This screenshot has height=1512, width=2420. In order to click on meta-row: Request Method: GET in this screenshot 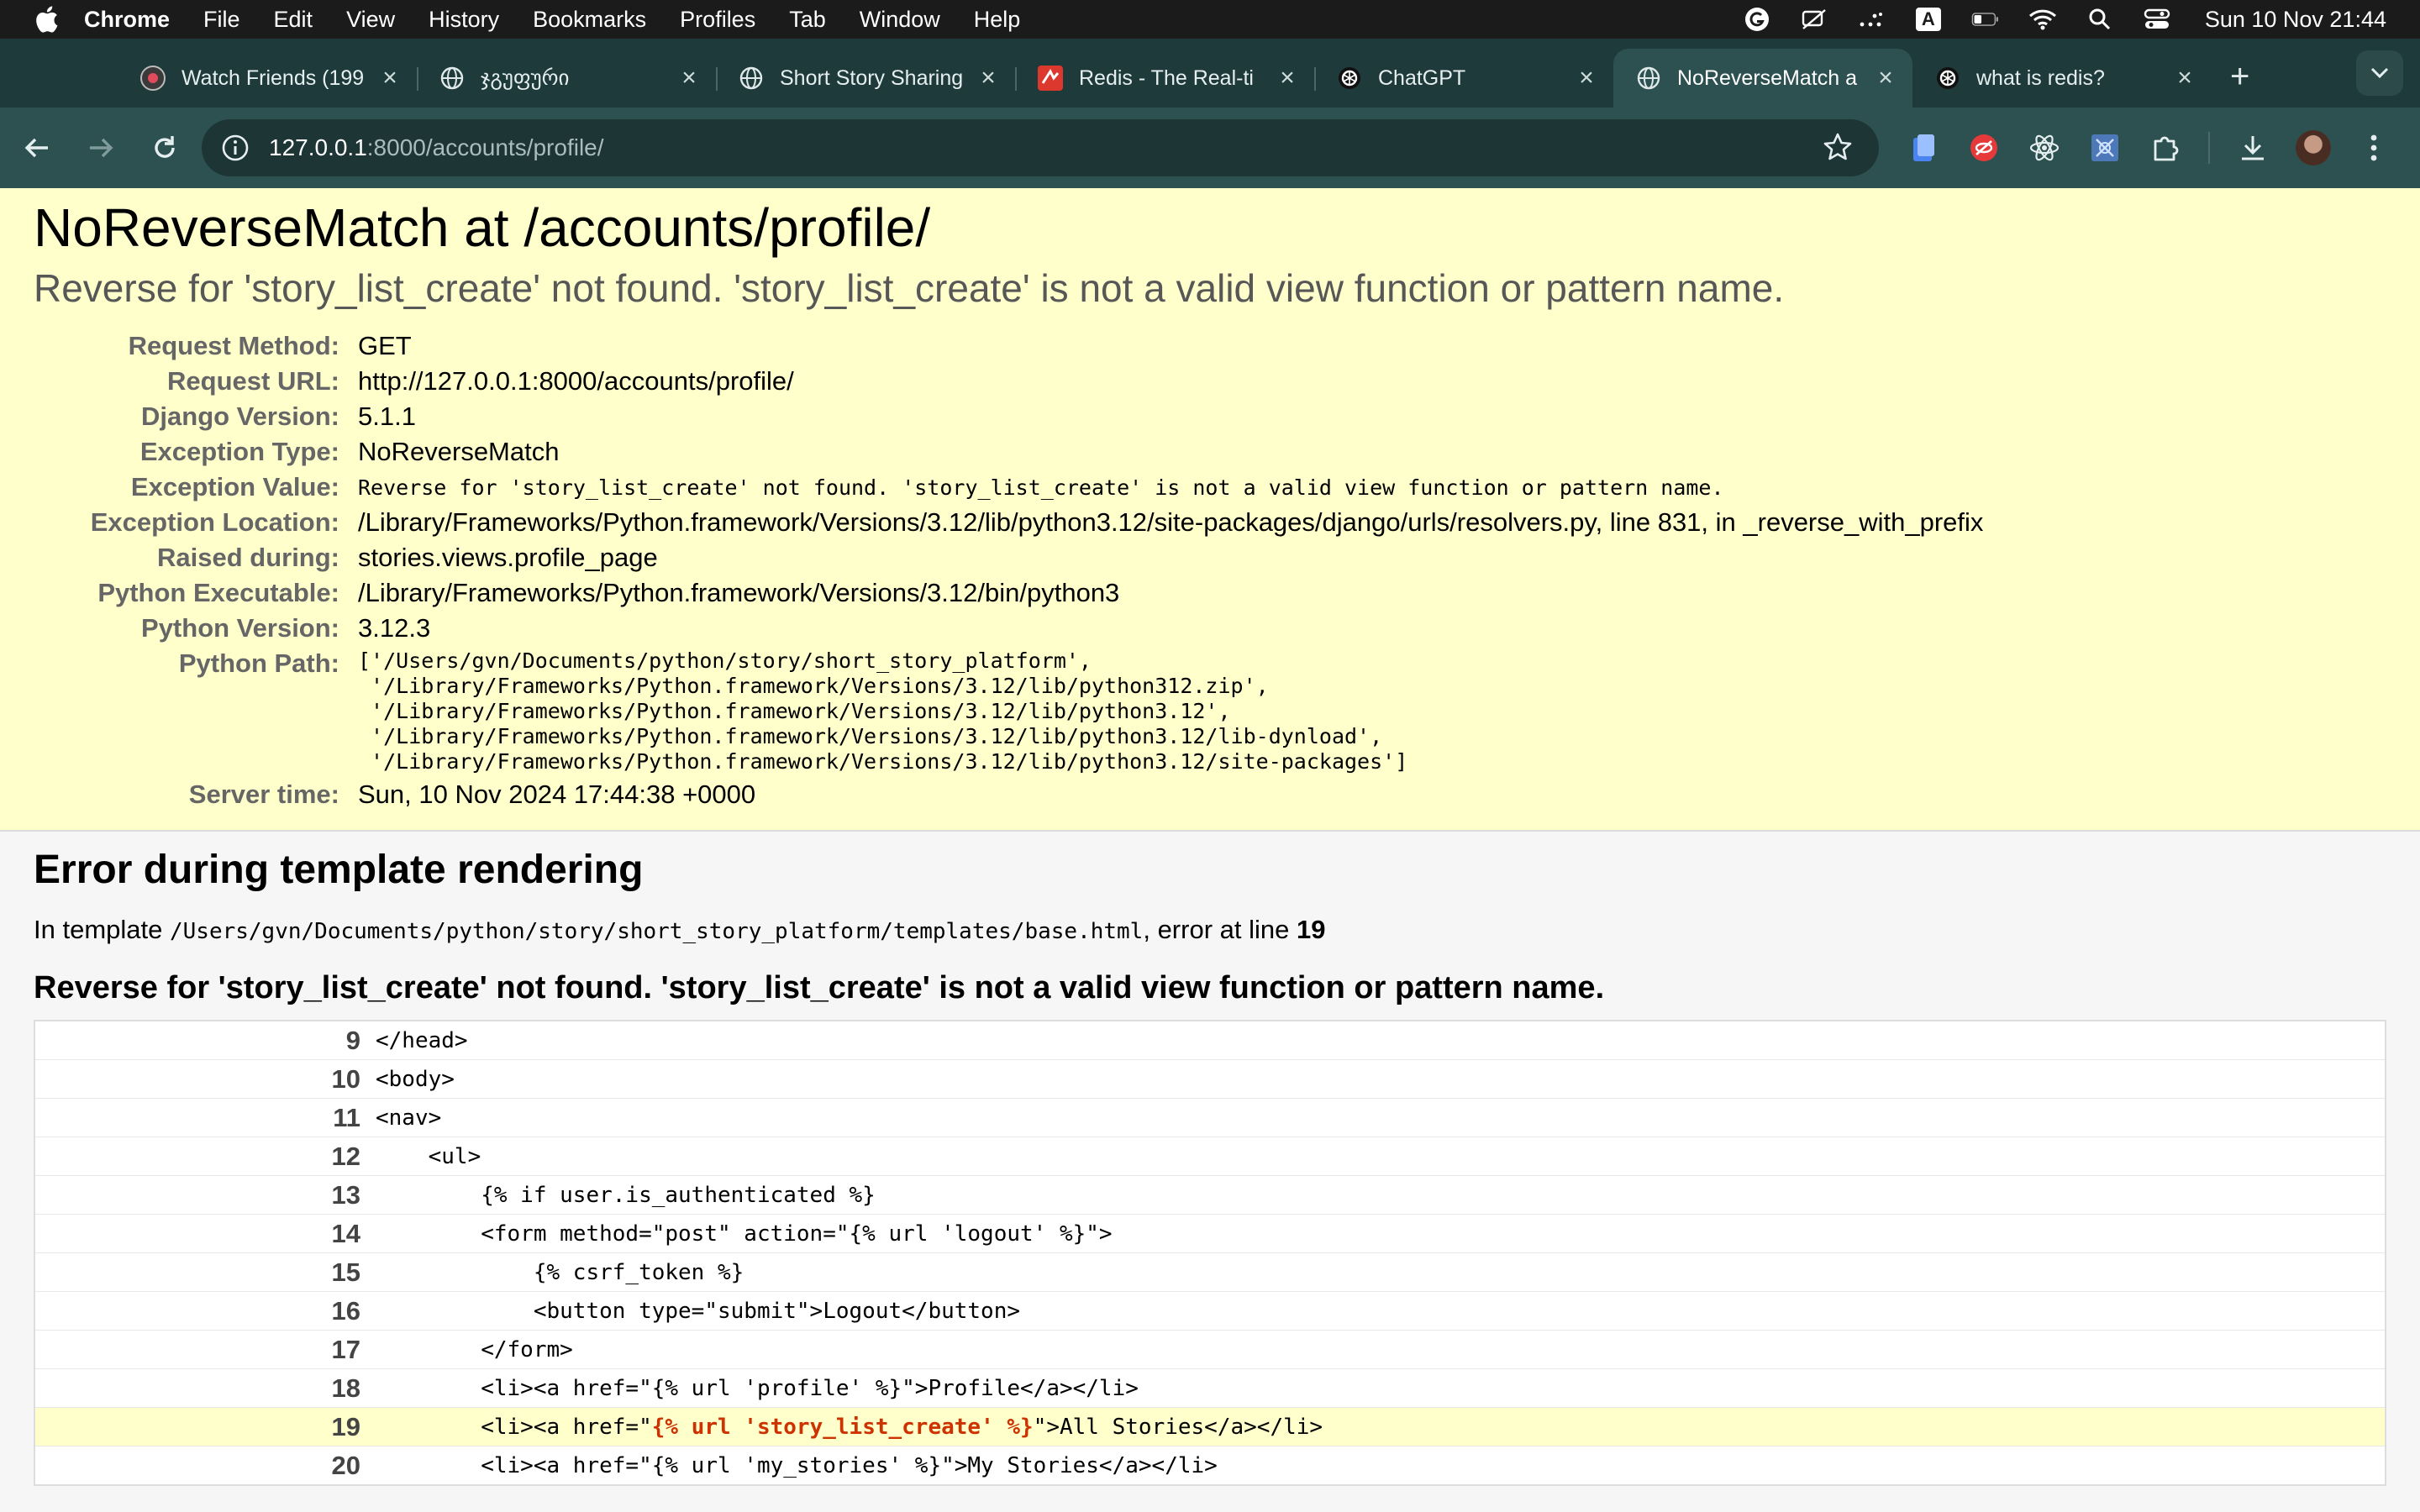, I will do `click(1008, 347)`.